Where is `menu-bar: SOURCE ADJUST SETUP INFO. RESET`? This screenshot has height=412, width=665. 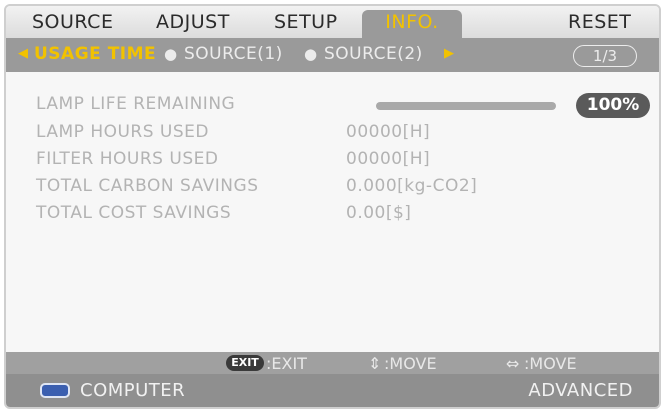 menu-bar: SOURCE ADJUST SETUP INFO. RESET is located at coordinates (332, 22).